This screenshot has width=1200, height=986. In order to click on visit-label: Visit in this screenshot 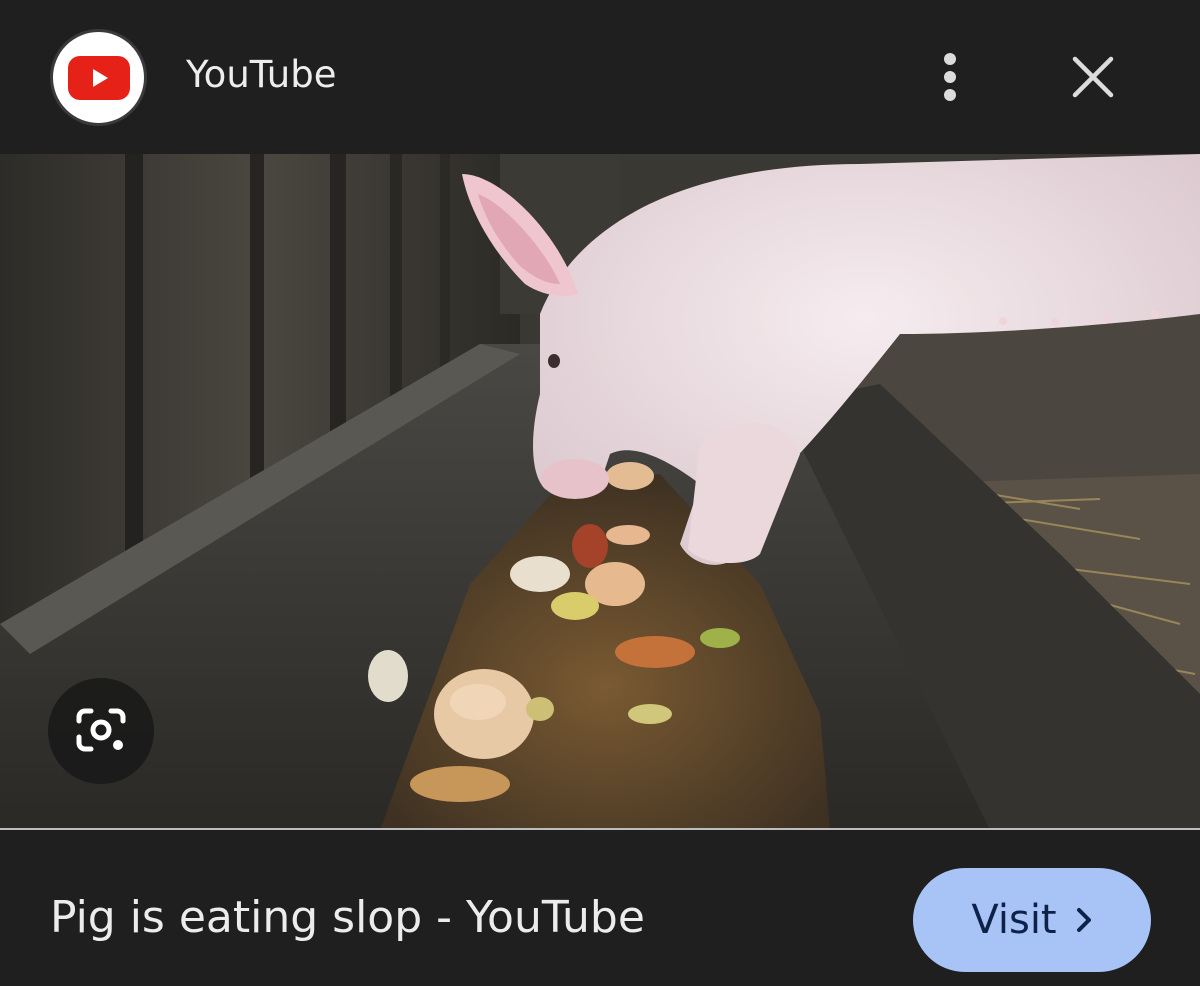, I will do `click(1014, 920)`.